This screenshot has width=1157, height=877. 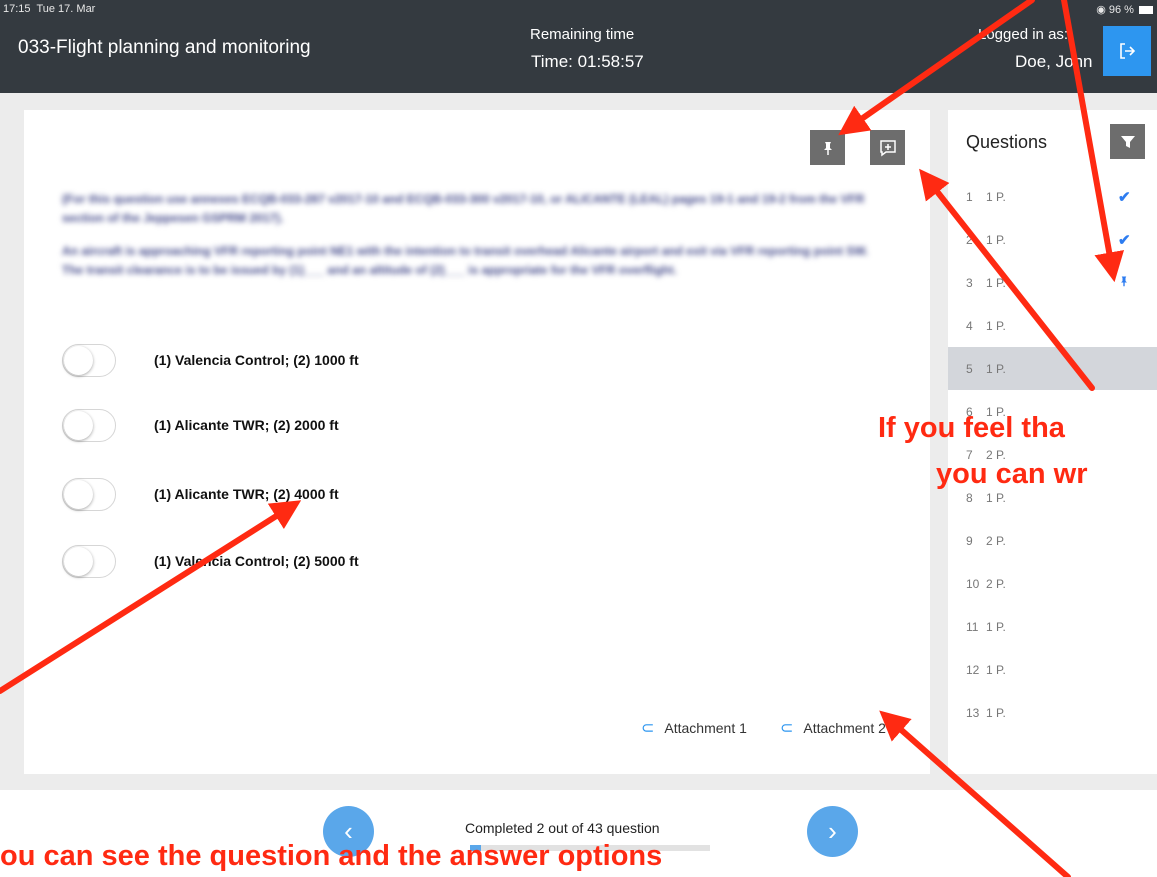 I want to click on annotation-right-line-1: If you feel tha, so click(x=971, y=428).